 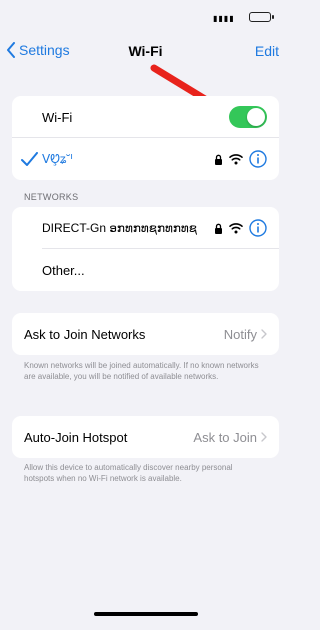 What do you see at coordinates (51, 197) in the screenshot?
I see `networks-header: NETWORKS` at bounding box center [51, 197].